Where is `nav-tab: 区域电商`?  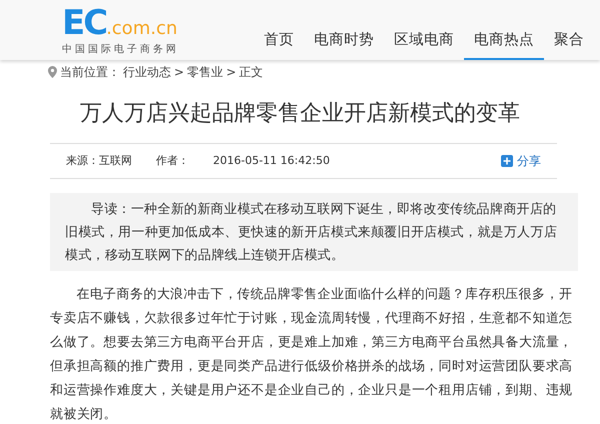 nav-tab: 区域电商 is located at coordinates (424, 45).